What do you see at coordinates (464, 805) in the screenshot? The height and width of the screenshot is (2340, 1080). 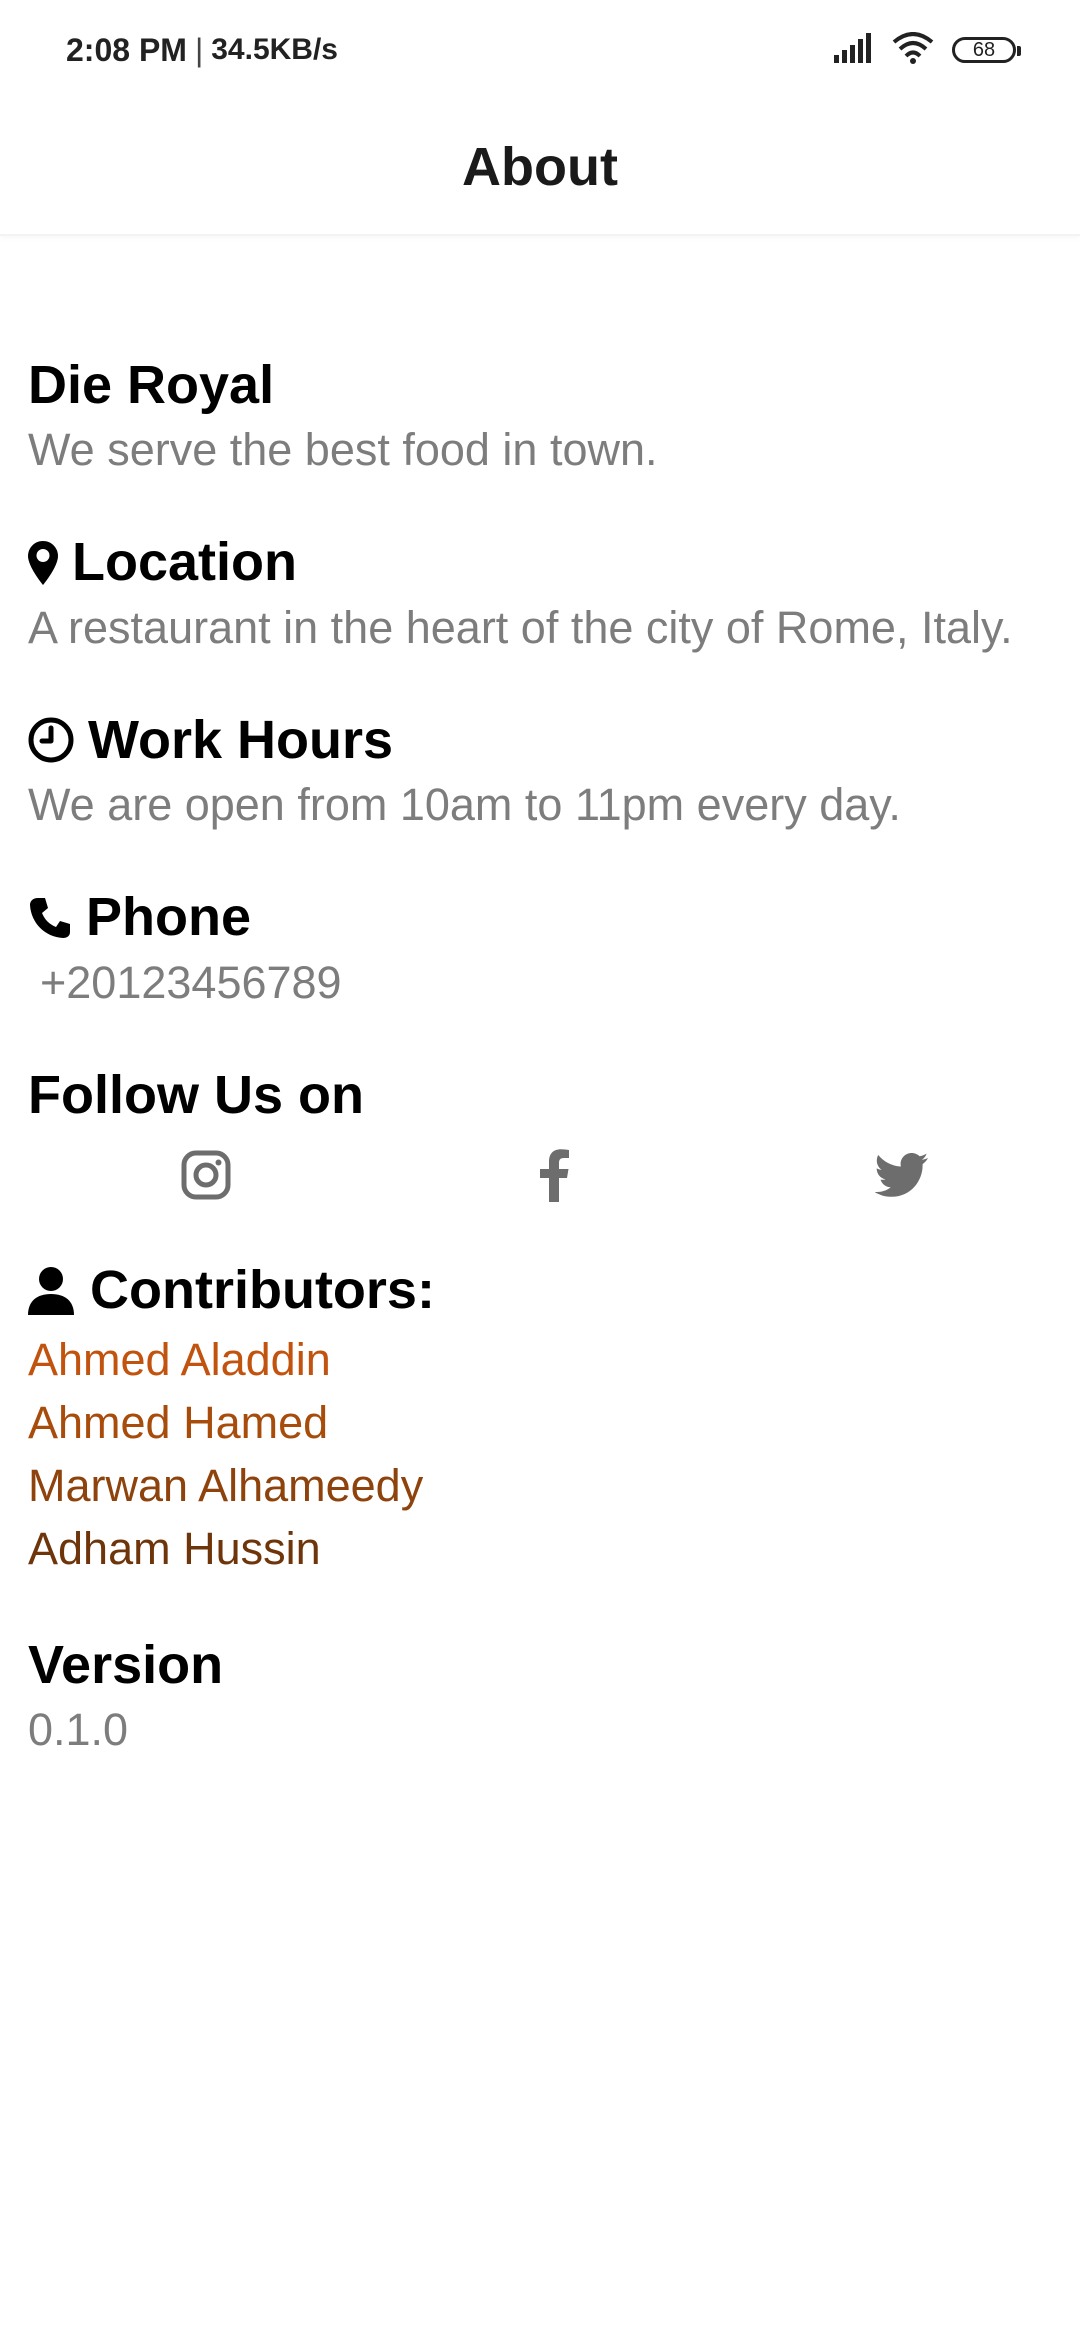 I see `work-hours-text: We are open from 10am to 11pm every day.` at bounding box center [464, 805].